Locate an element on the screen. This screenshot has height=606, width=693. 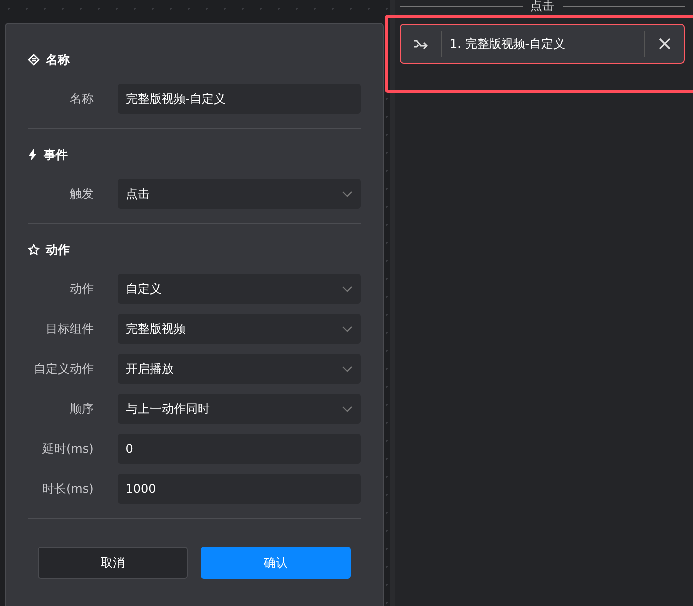
input-field: 完整版视频-自定义 is located at coordinates (239, 99).